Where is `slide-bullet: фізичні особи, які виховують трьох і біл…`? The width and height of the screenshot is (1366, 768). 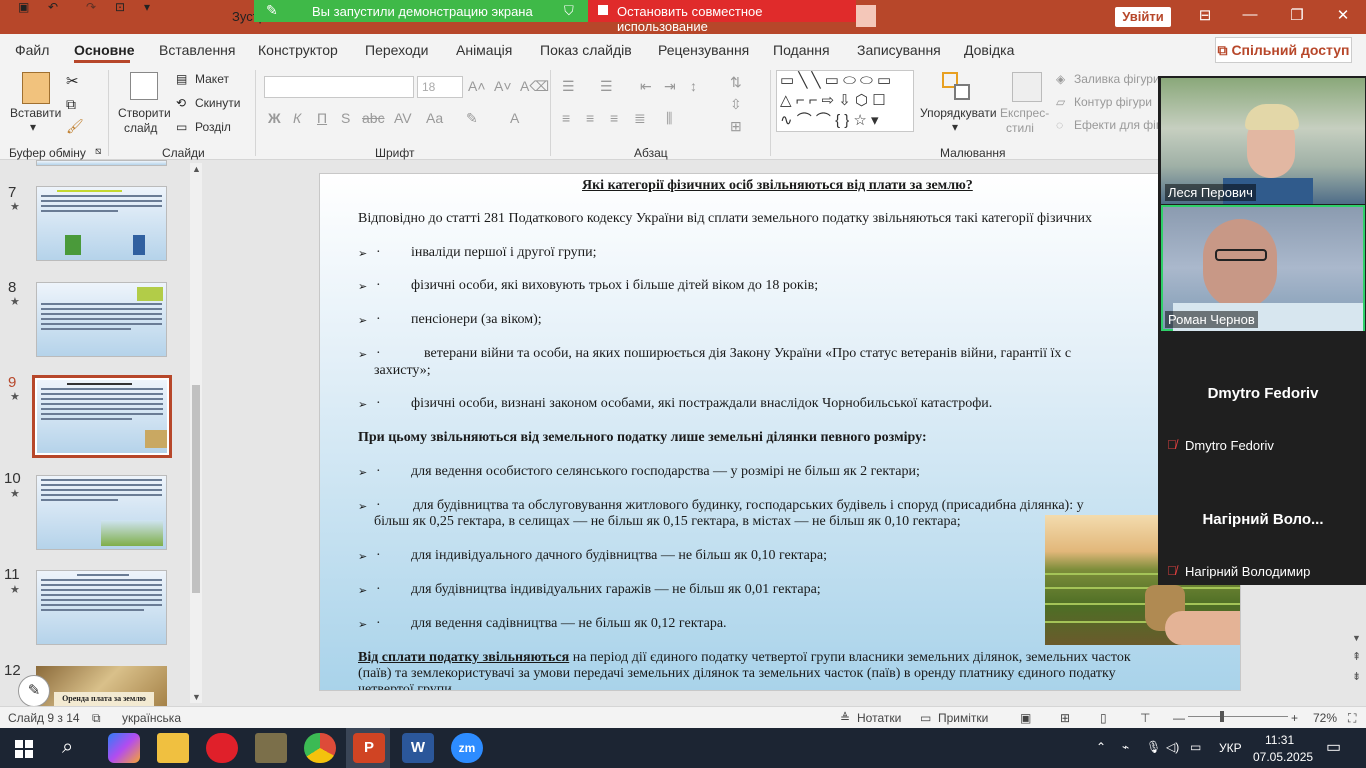
slide-bullet: фізичні особи, які виховують трьох і біл… is located at coordinates (614, 286).